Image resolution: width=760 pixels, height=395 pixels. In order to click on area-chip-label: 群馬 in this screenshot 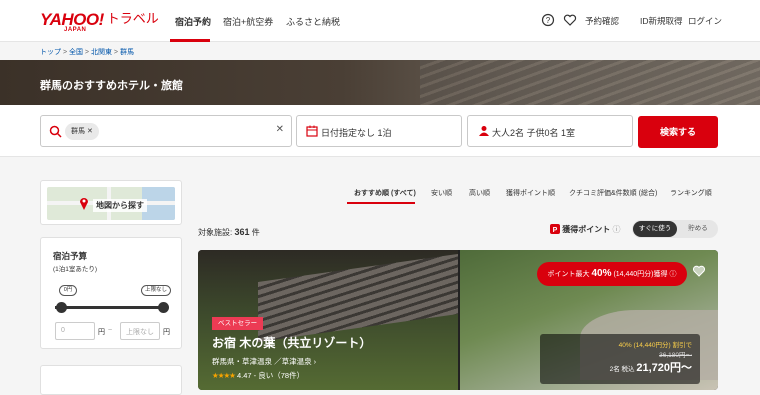, I will do `click(78, 131)`.